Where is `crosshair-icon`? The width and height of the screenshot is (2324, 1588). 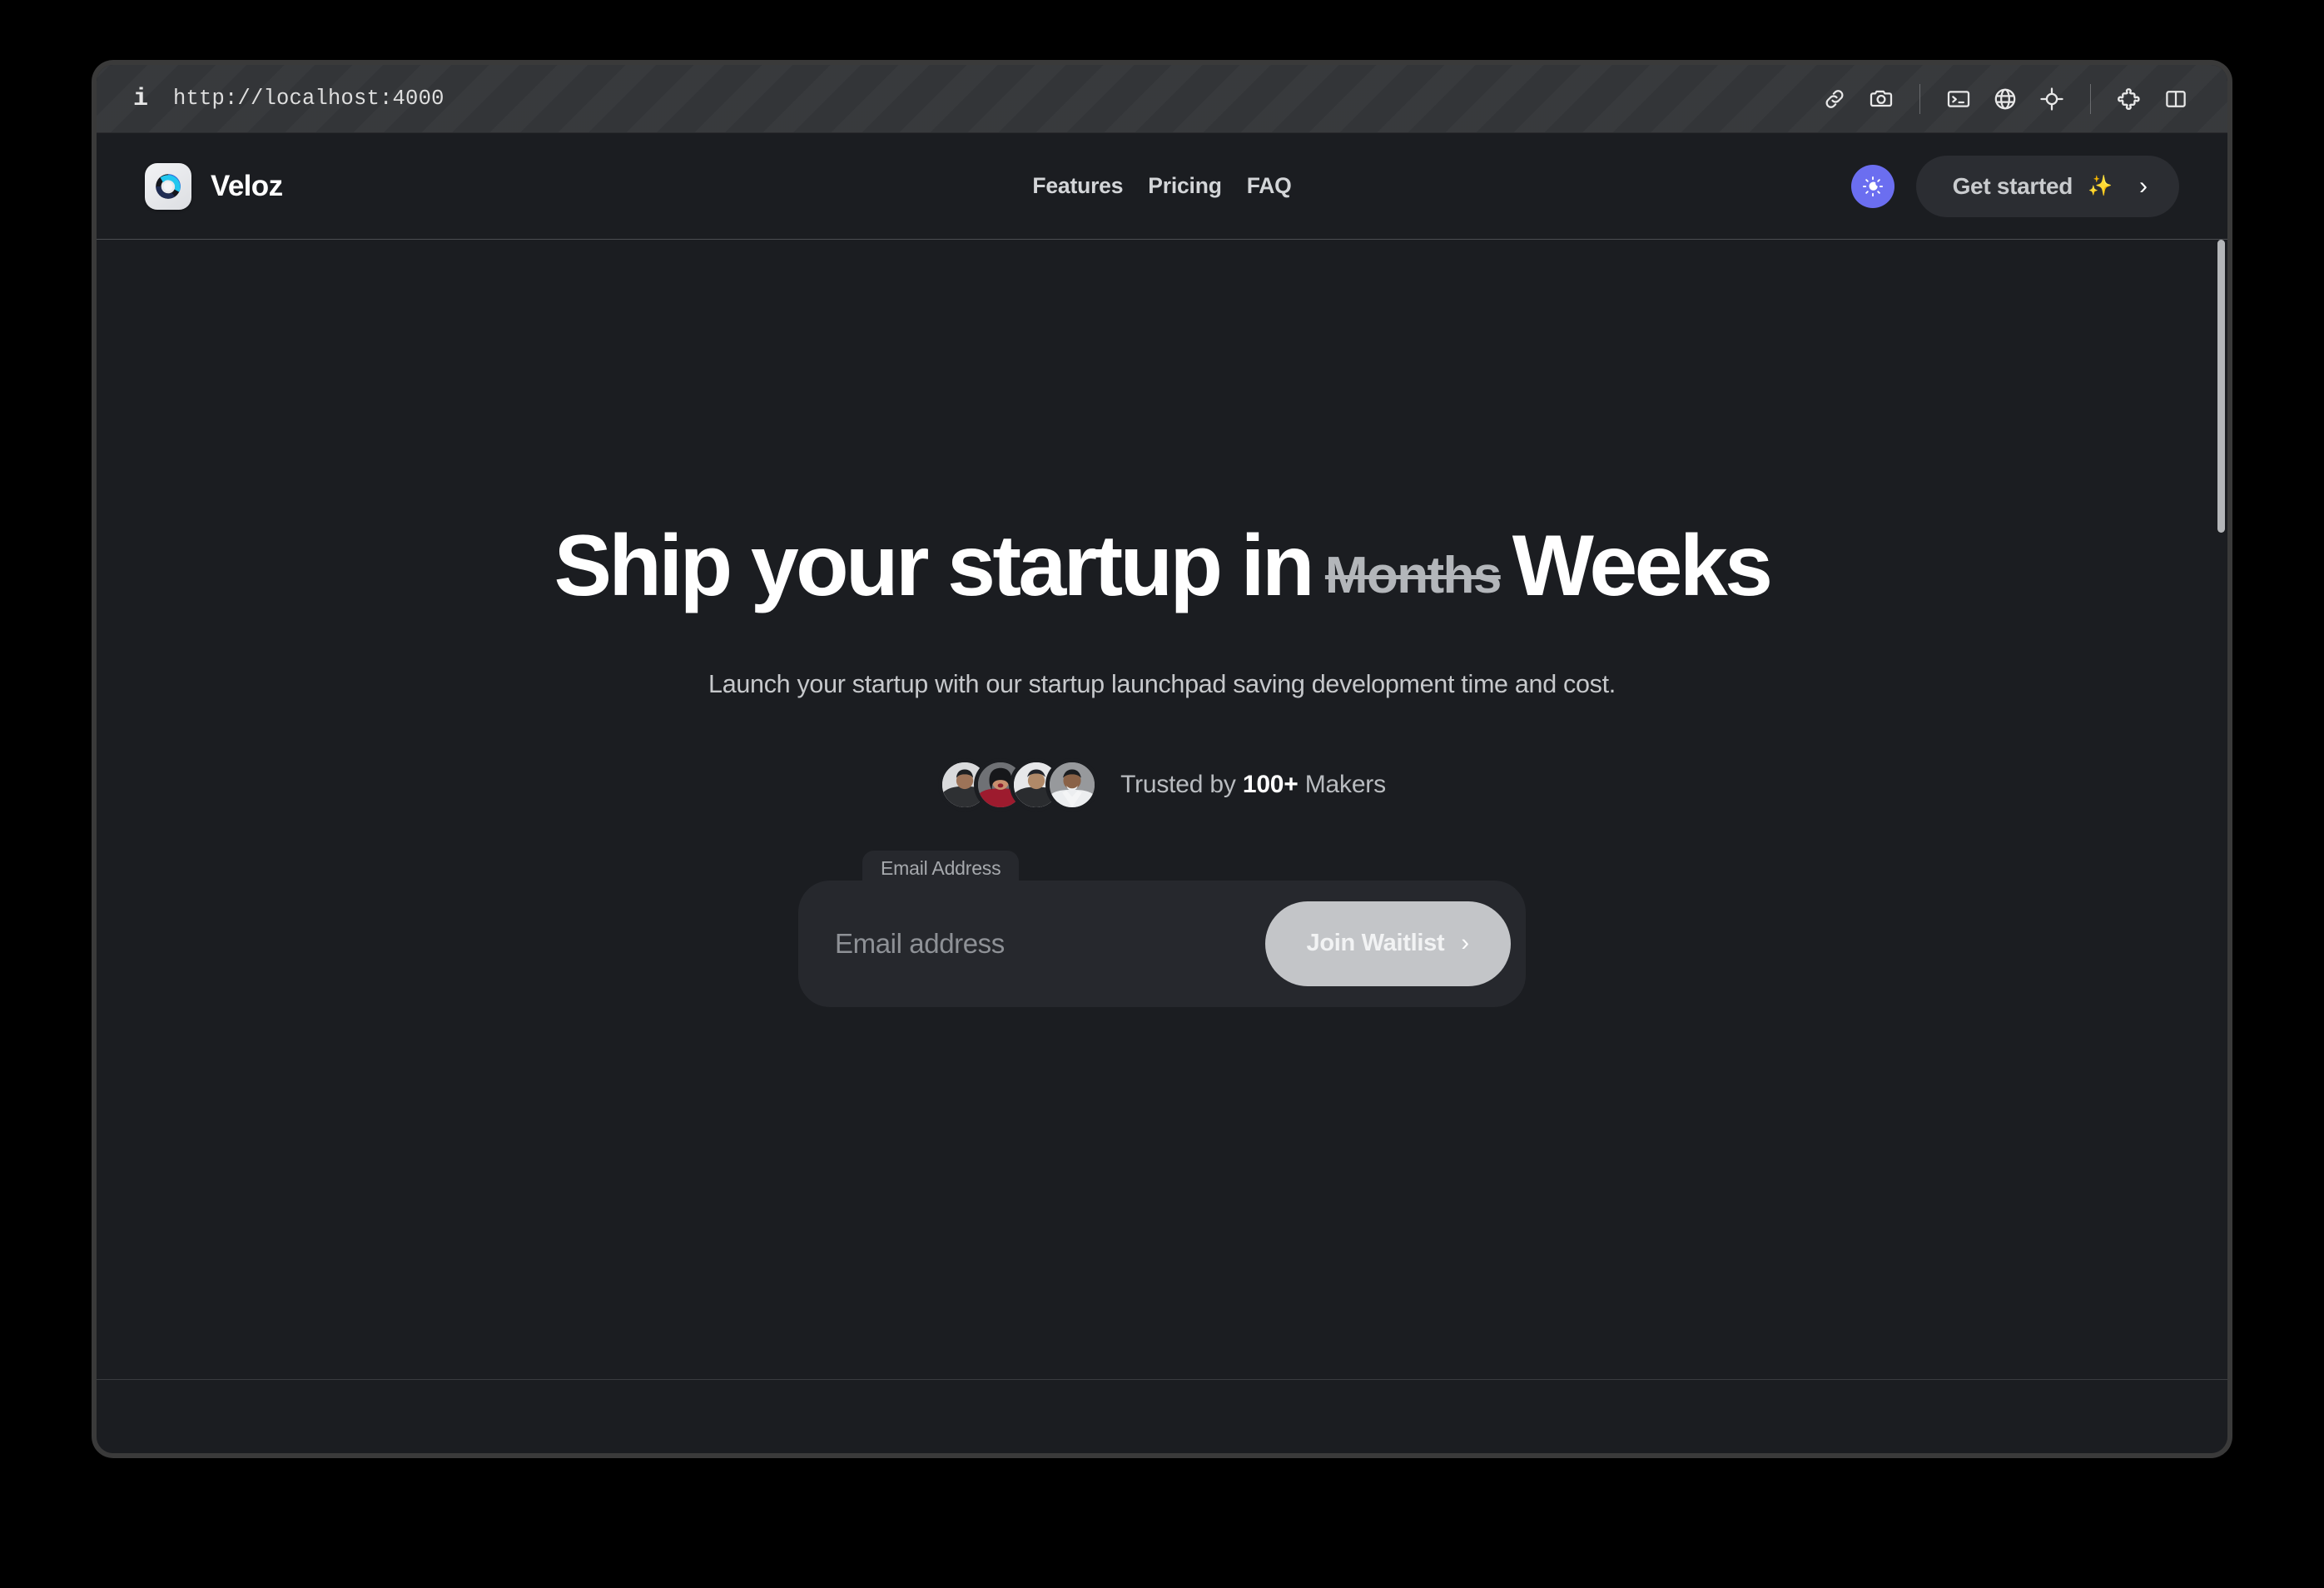 crosshair-icon is located at coordinates (2052, 99).